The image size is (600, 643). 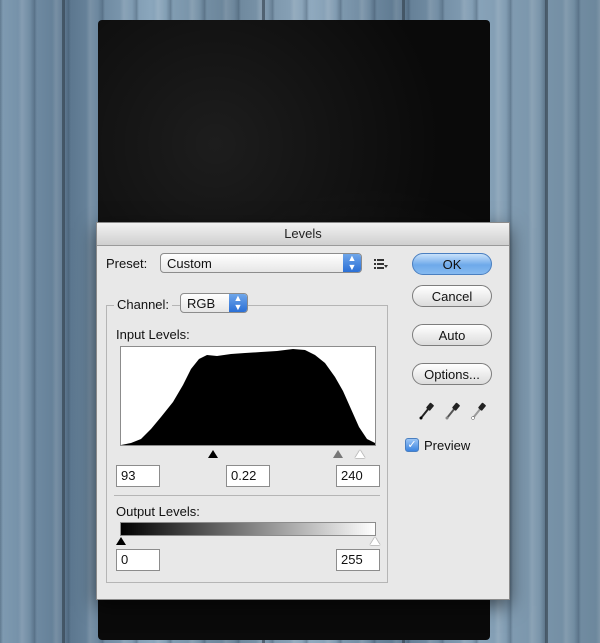 I want to click on cancel-button: Cancel, so click(x=452, y=296).